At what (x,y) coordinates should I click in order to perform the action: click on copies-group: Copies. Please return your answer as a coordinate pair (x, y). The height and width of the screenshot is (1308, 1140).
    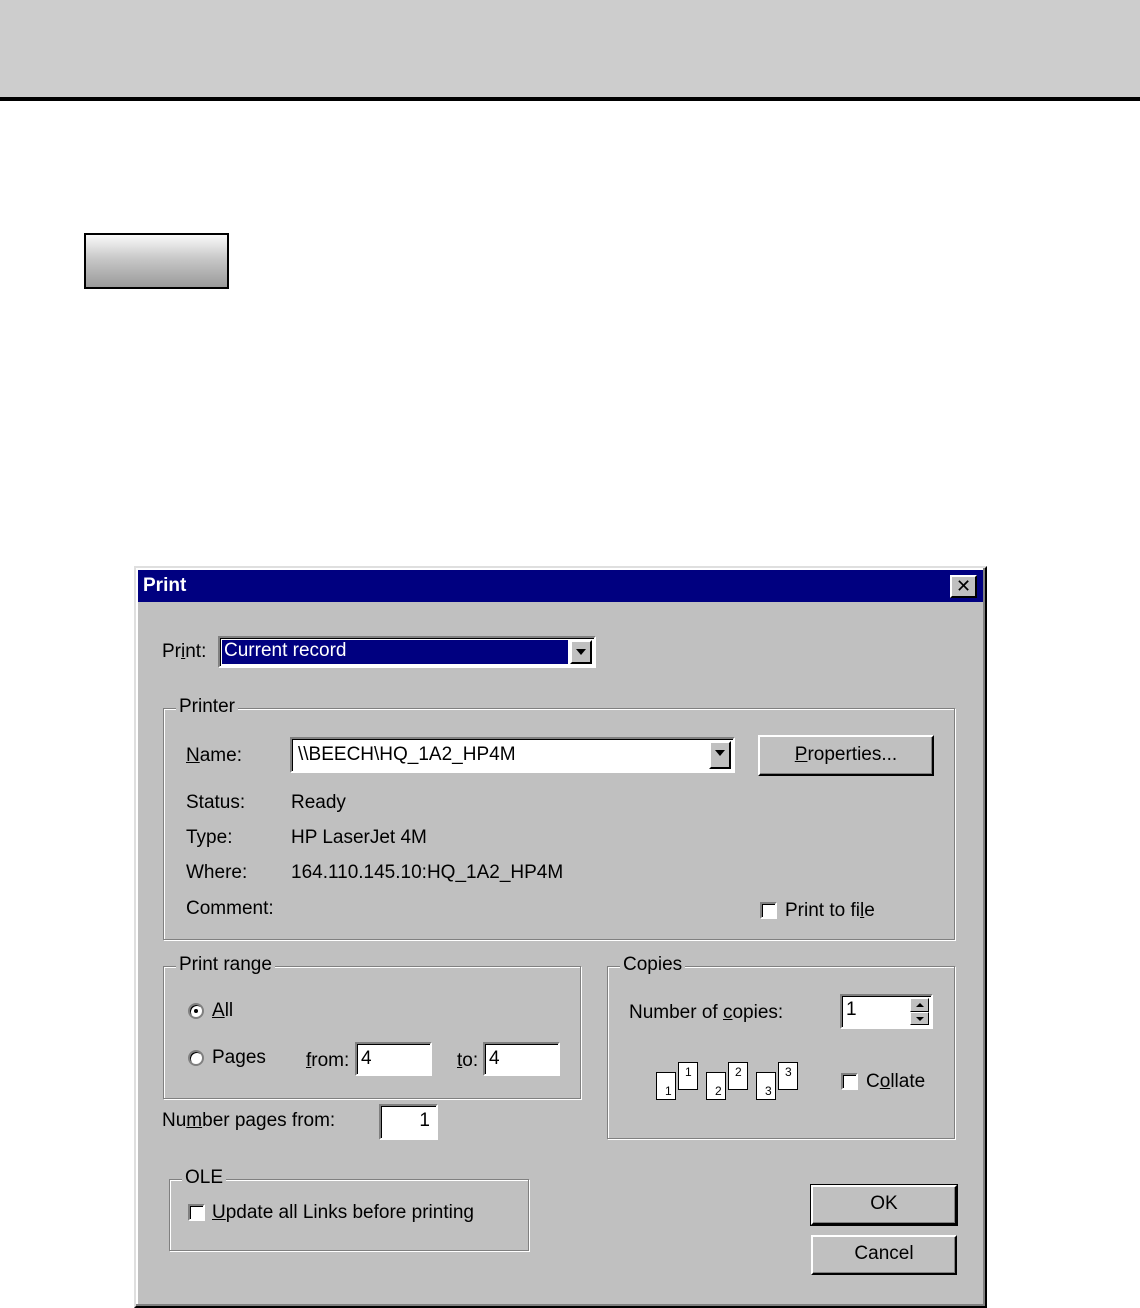
    Looking at the image, I should click on (781, 1046).